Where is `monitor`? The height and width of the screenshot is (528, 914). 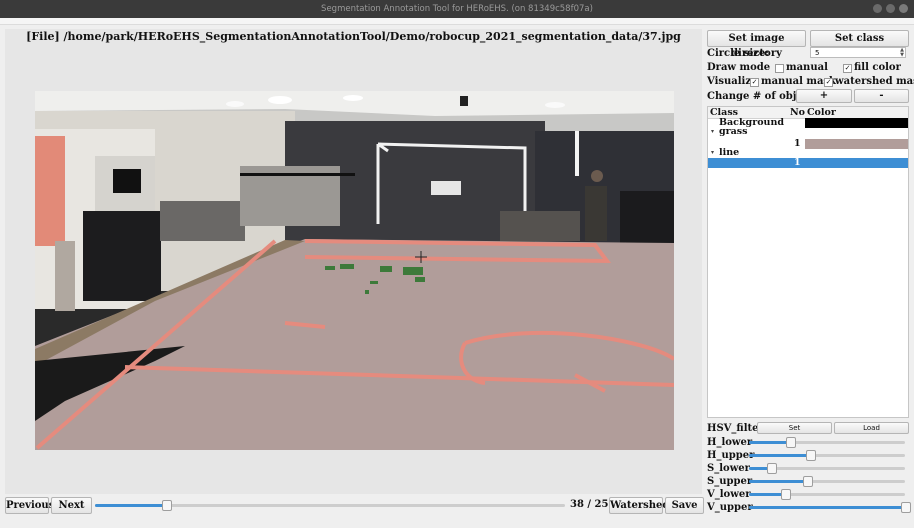
monitor is located at coordinates (446, 188).